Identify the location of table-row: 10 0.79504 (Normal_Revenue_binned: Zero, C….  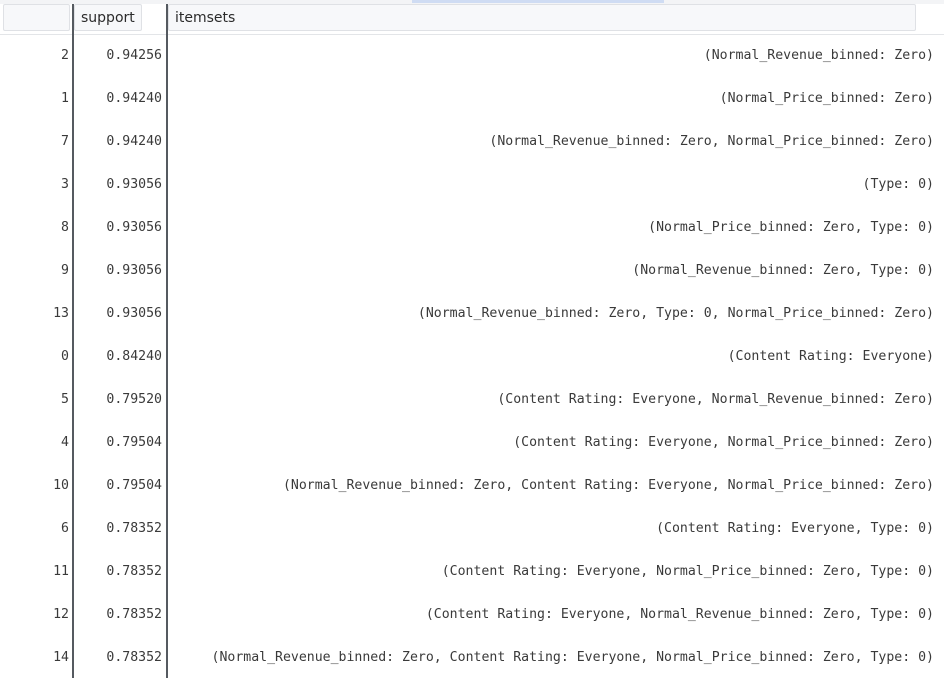
(472, 485).